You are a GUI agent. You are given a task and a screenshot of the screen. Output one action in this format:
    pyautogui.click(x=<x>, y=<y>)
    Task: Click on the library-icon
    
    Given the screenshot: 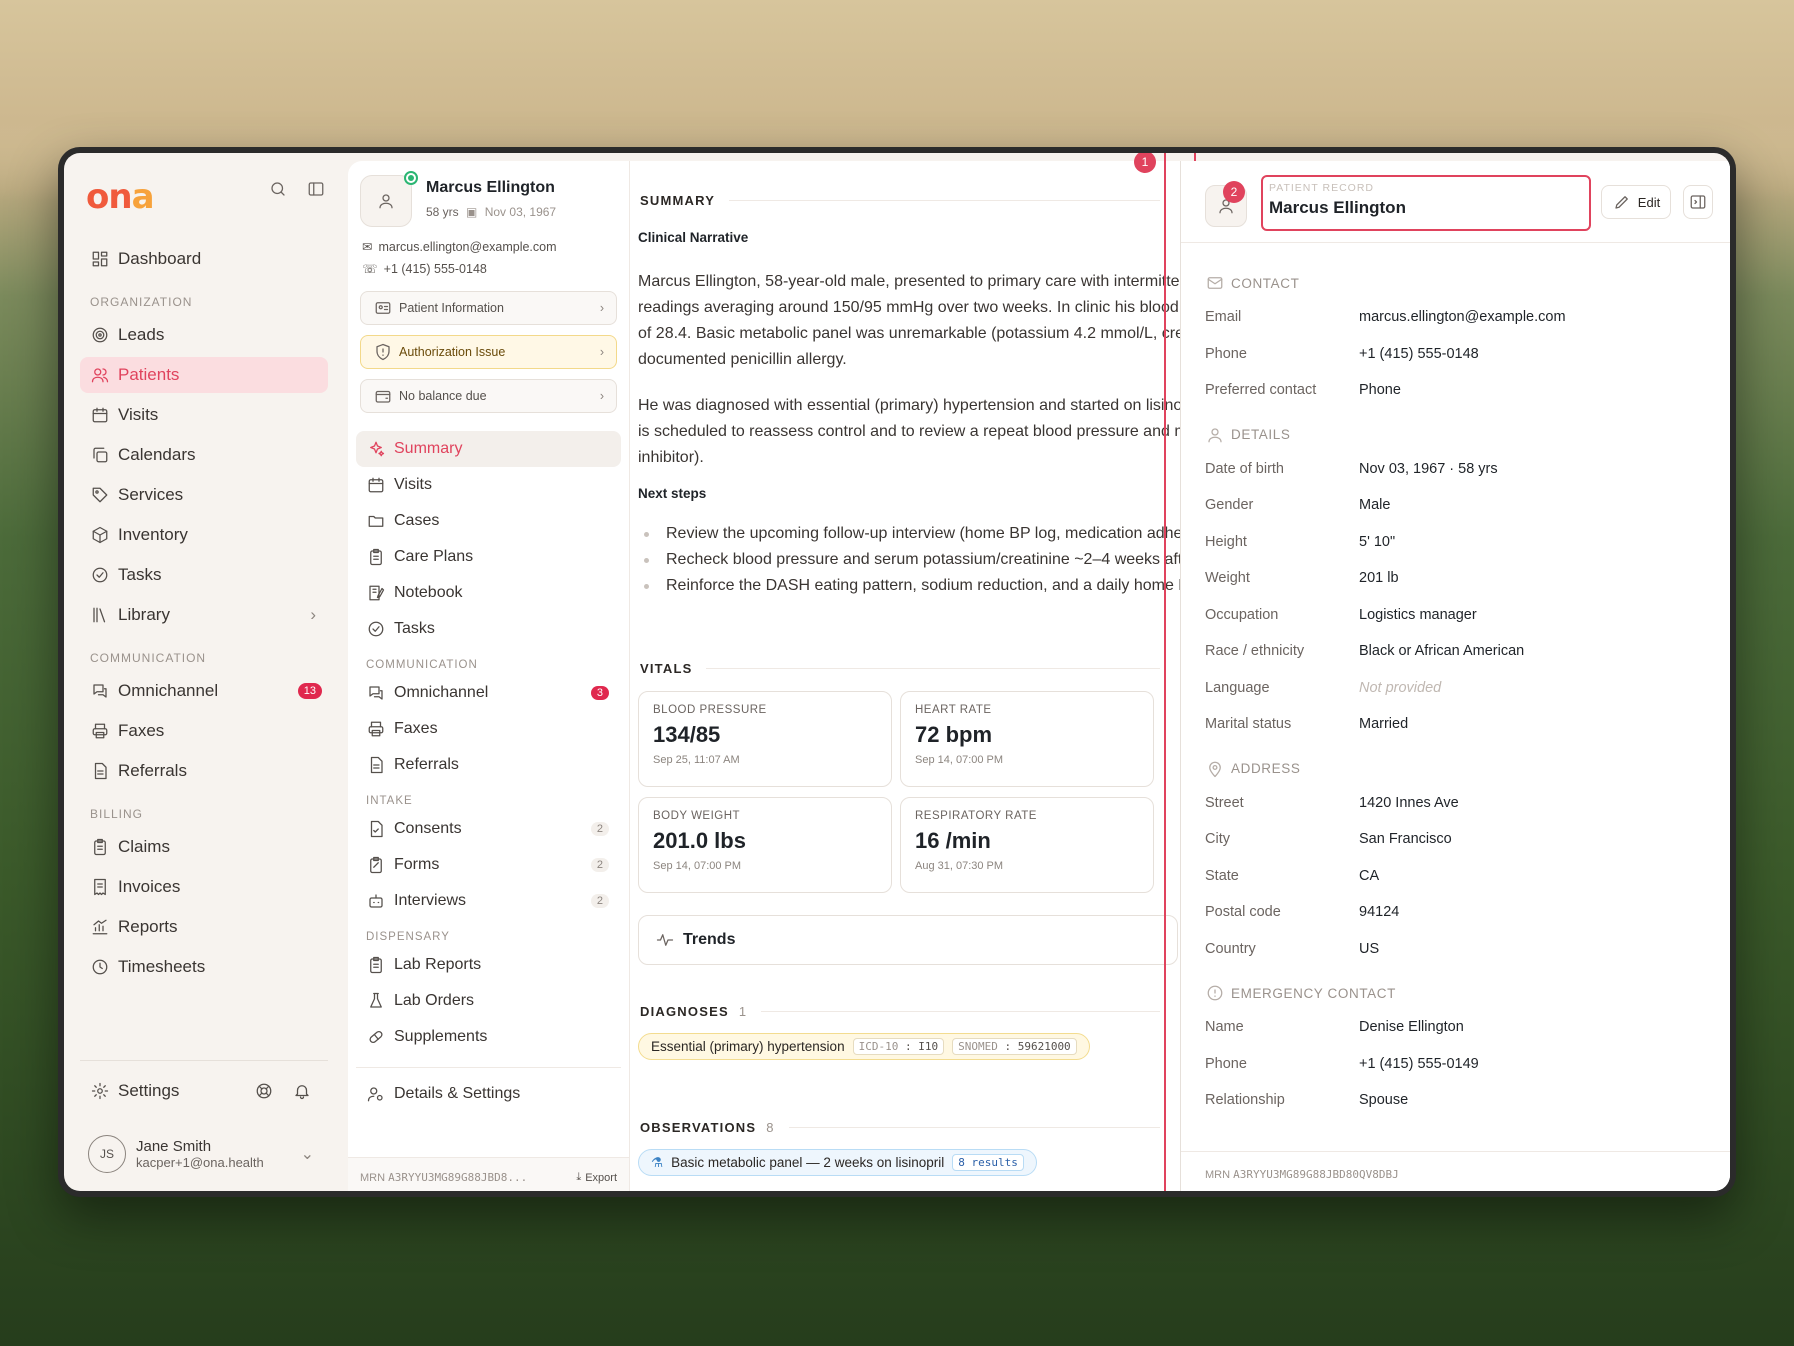 What is the action you would take?
    pyautogui.click(x=100, y=615)
    